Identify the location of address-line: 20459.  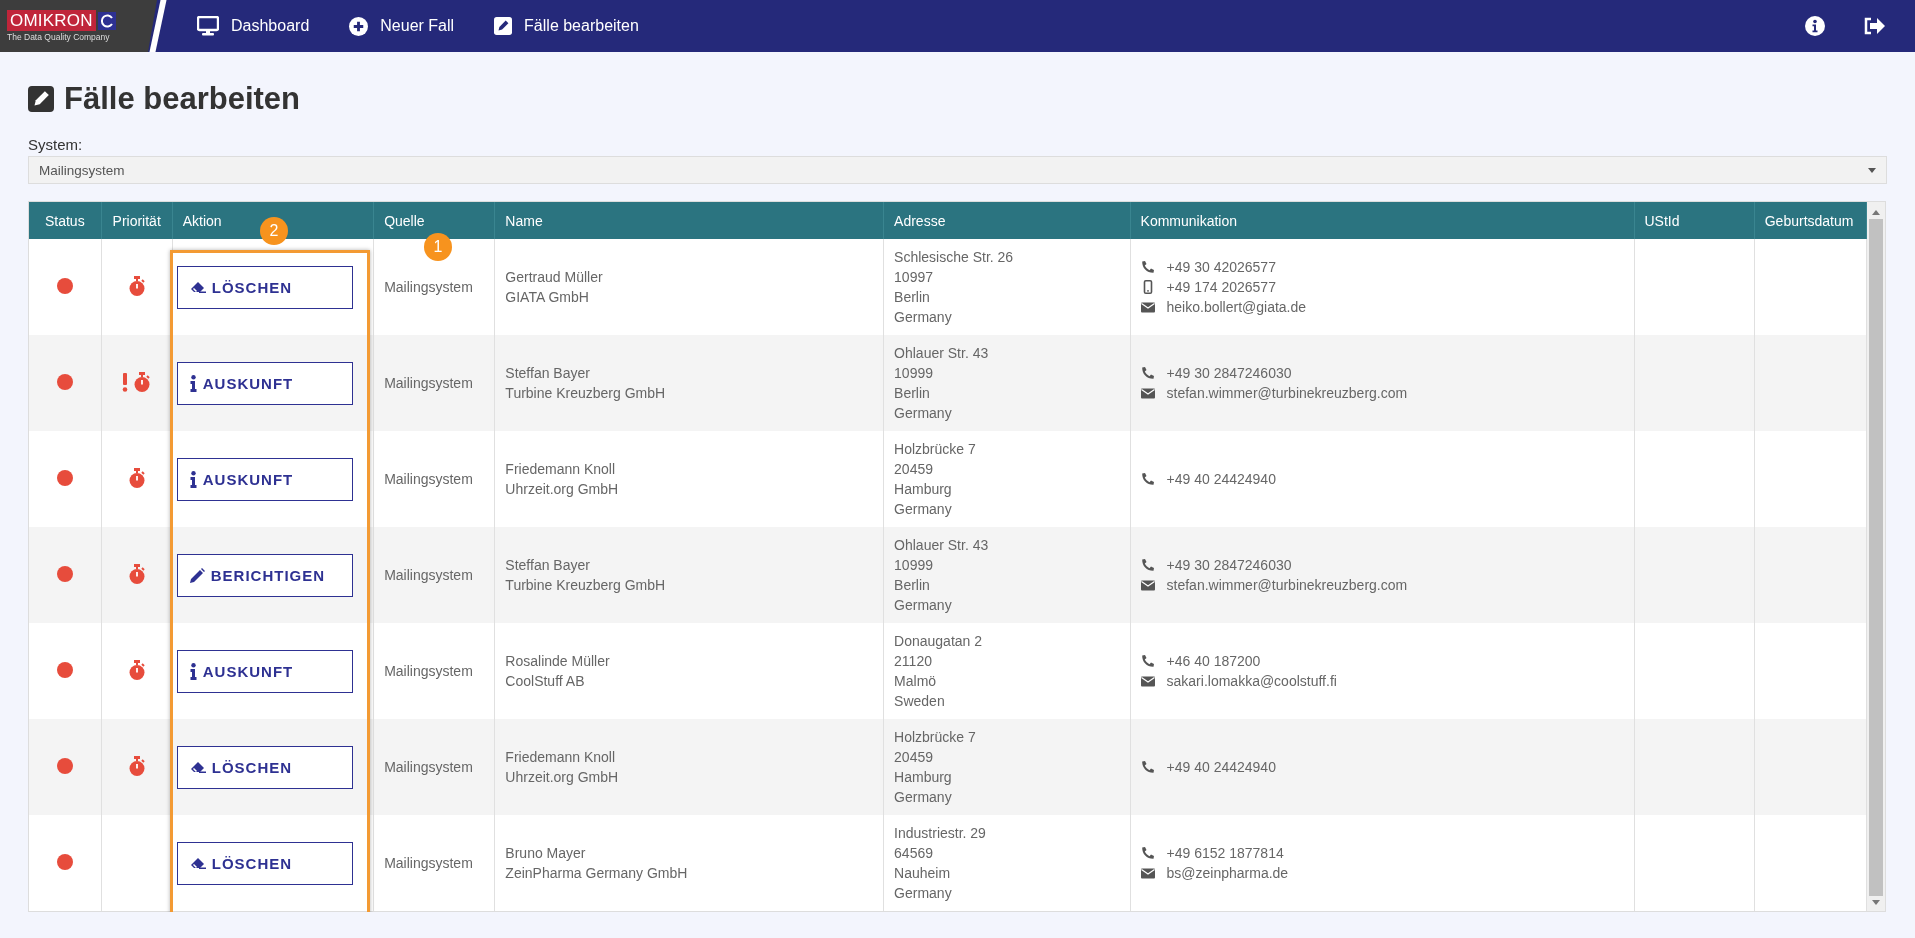
(914, 469).